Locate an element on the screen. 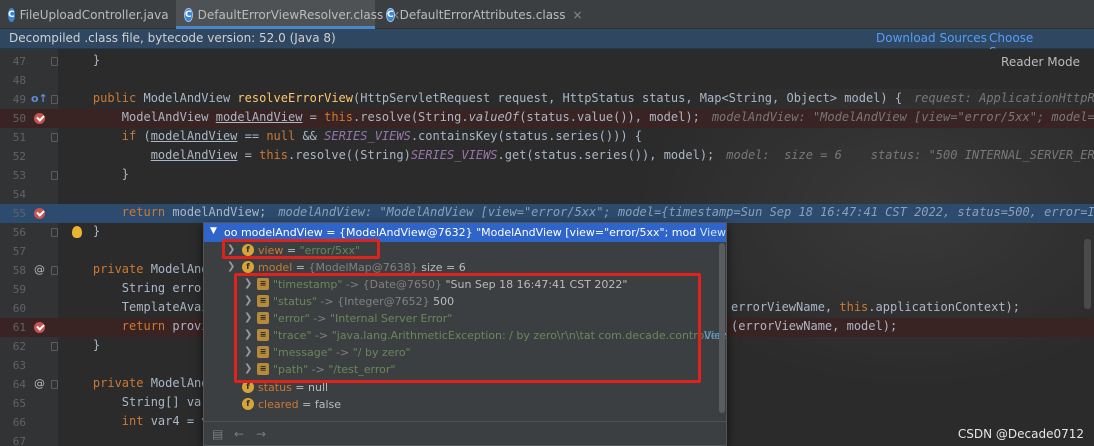  code-text: String[] var is located at coordinates (136, 402).